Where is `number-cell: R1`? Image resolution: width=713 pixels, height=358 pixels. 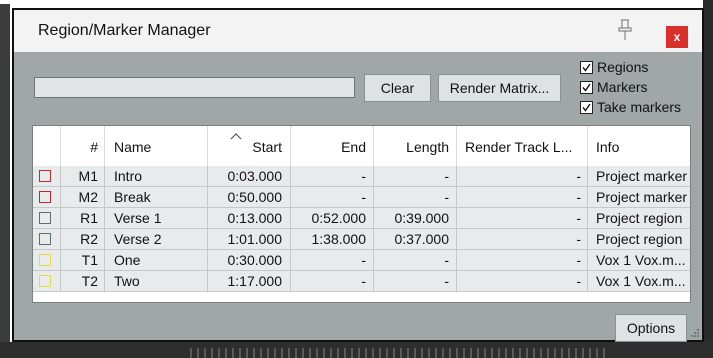
number-cell: R1 is located at coordinates (83, 218).